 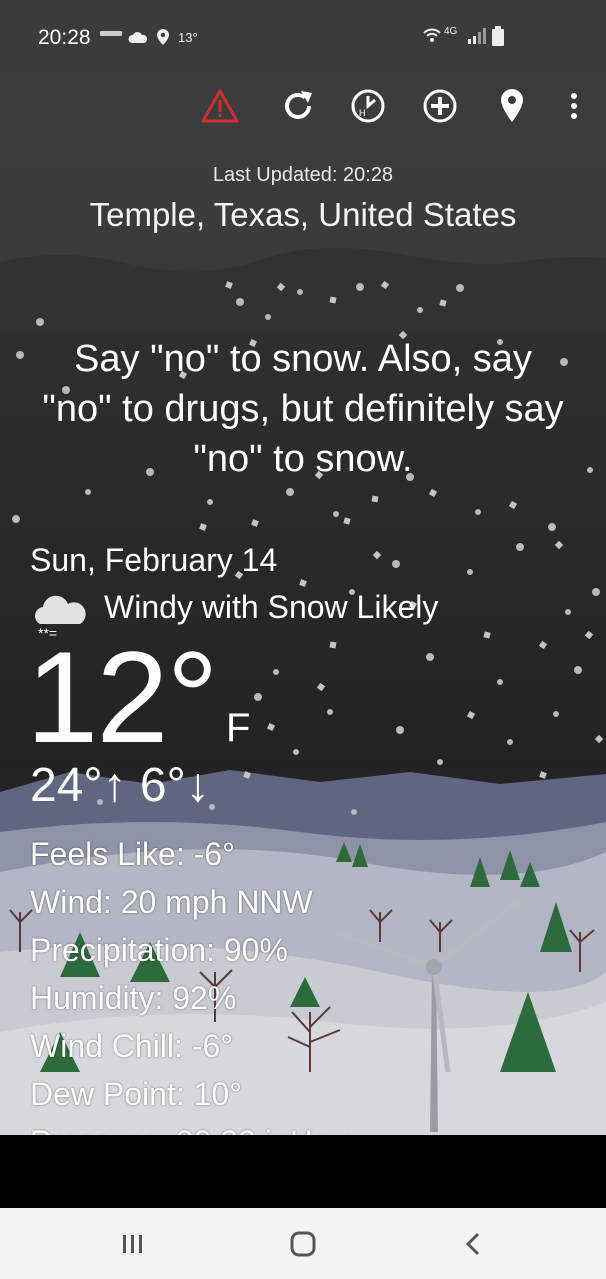 What do you see at coordinates (303, 215) in the screenshot?
I see `location-title: Temple, Texas, United States` at bounding box center [303, 215].